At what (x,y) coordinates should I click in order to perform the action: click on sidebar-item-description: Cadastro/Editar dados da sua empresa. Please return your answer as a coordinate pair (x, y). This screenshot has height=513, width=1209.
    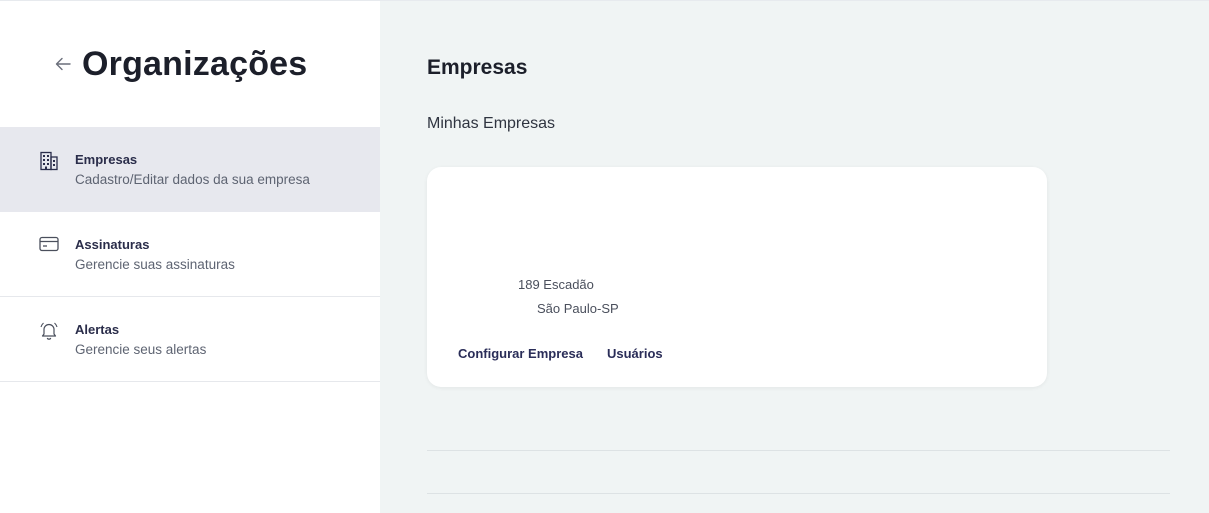
    Looking at the image, I should click on (192, 179).